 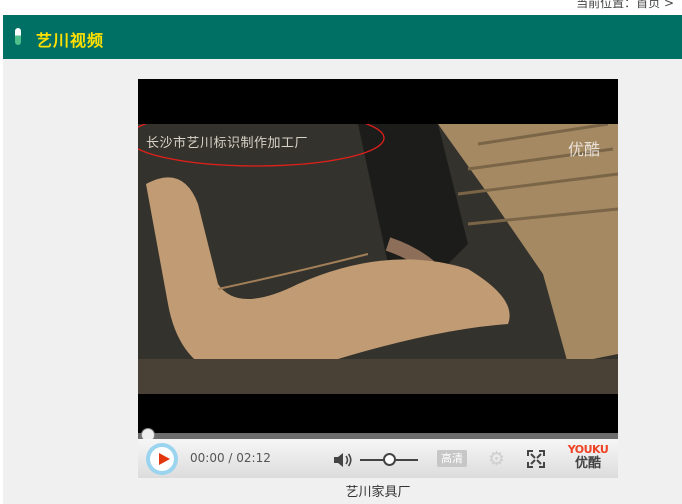 What do you see at coordinates (452, 458) in the screenshot?
I see `quality-button: 高清` at bounding box center [452, 458].